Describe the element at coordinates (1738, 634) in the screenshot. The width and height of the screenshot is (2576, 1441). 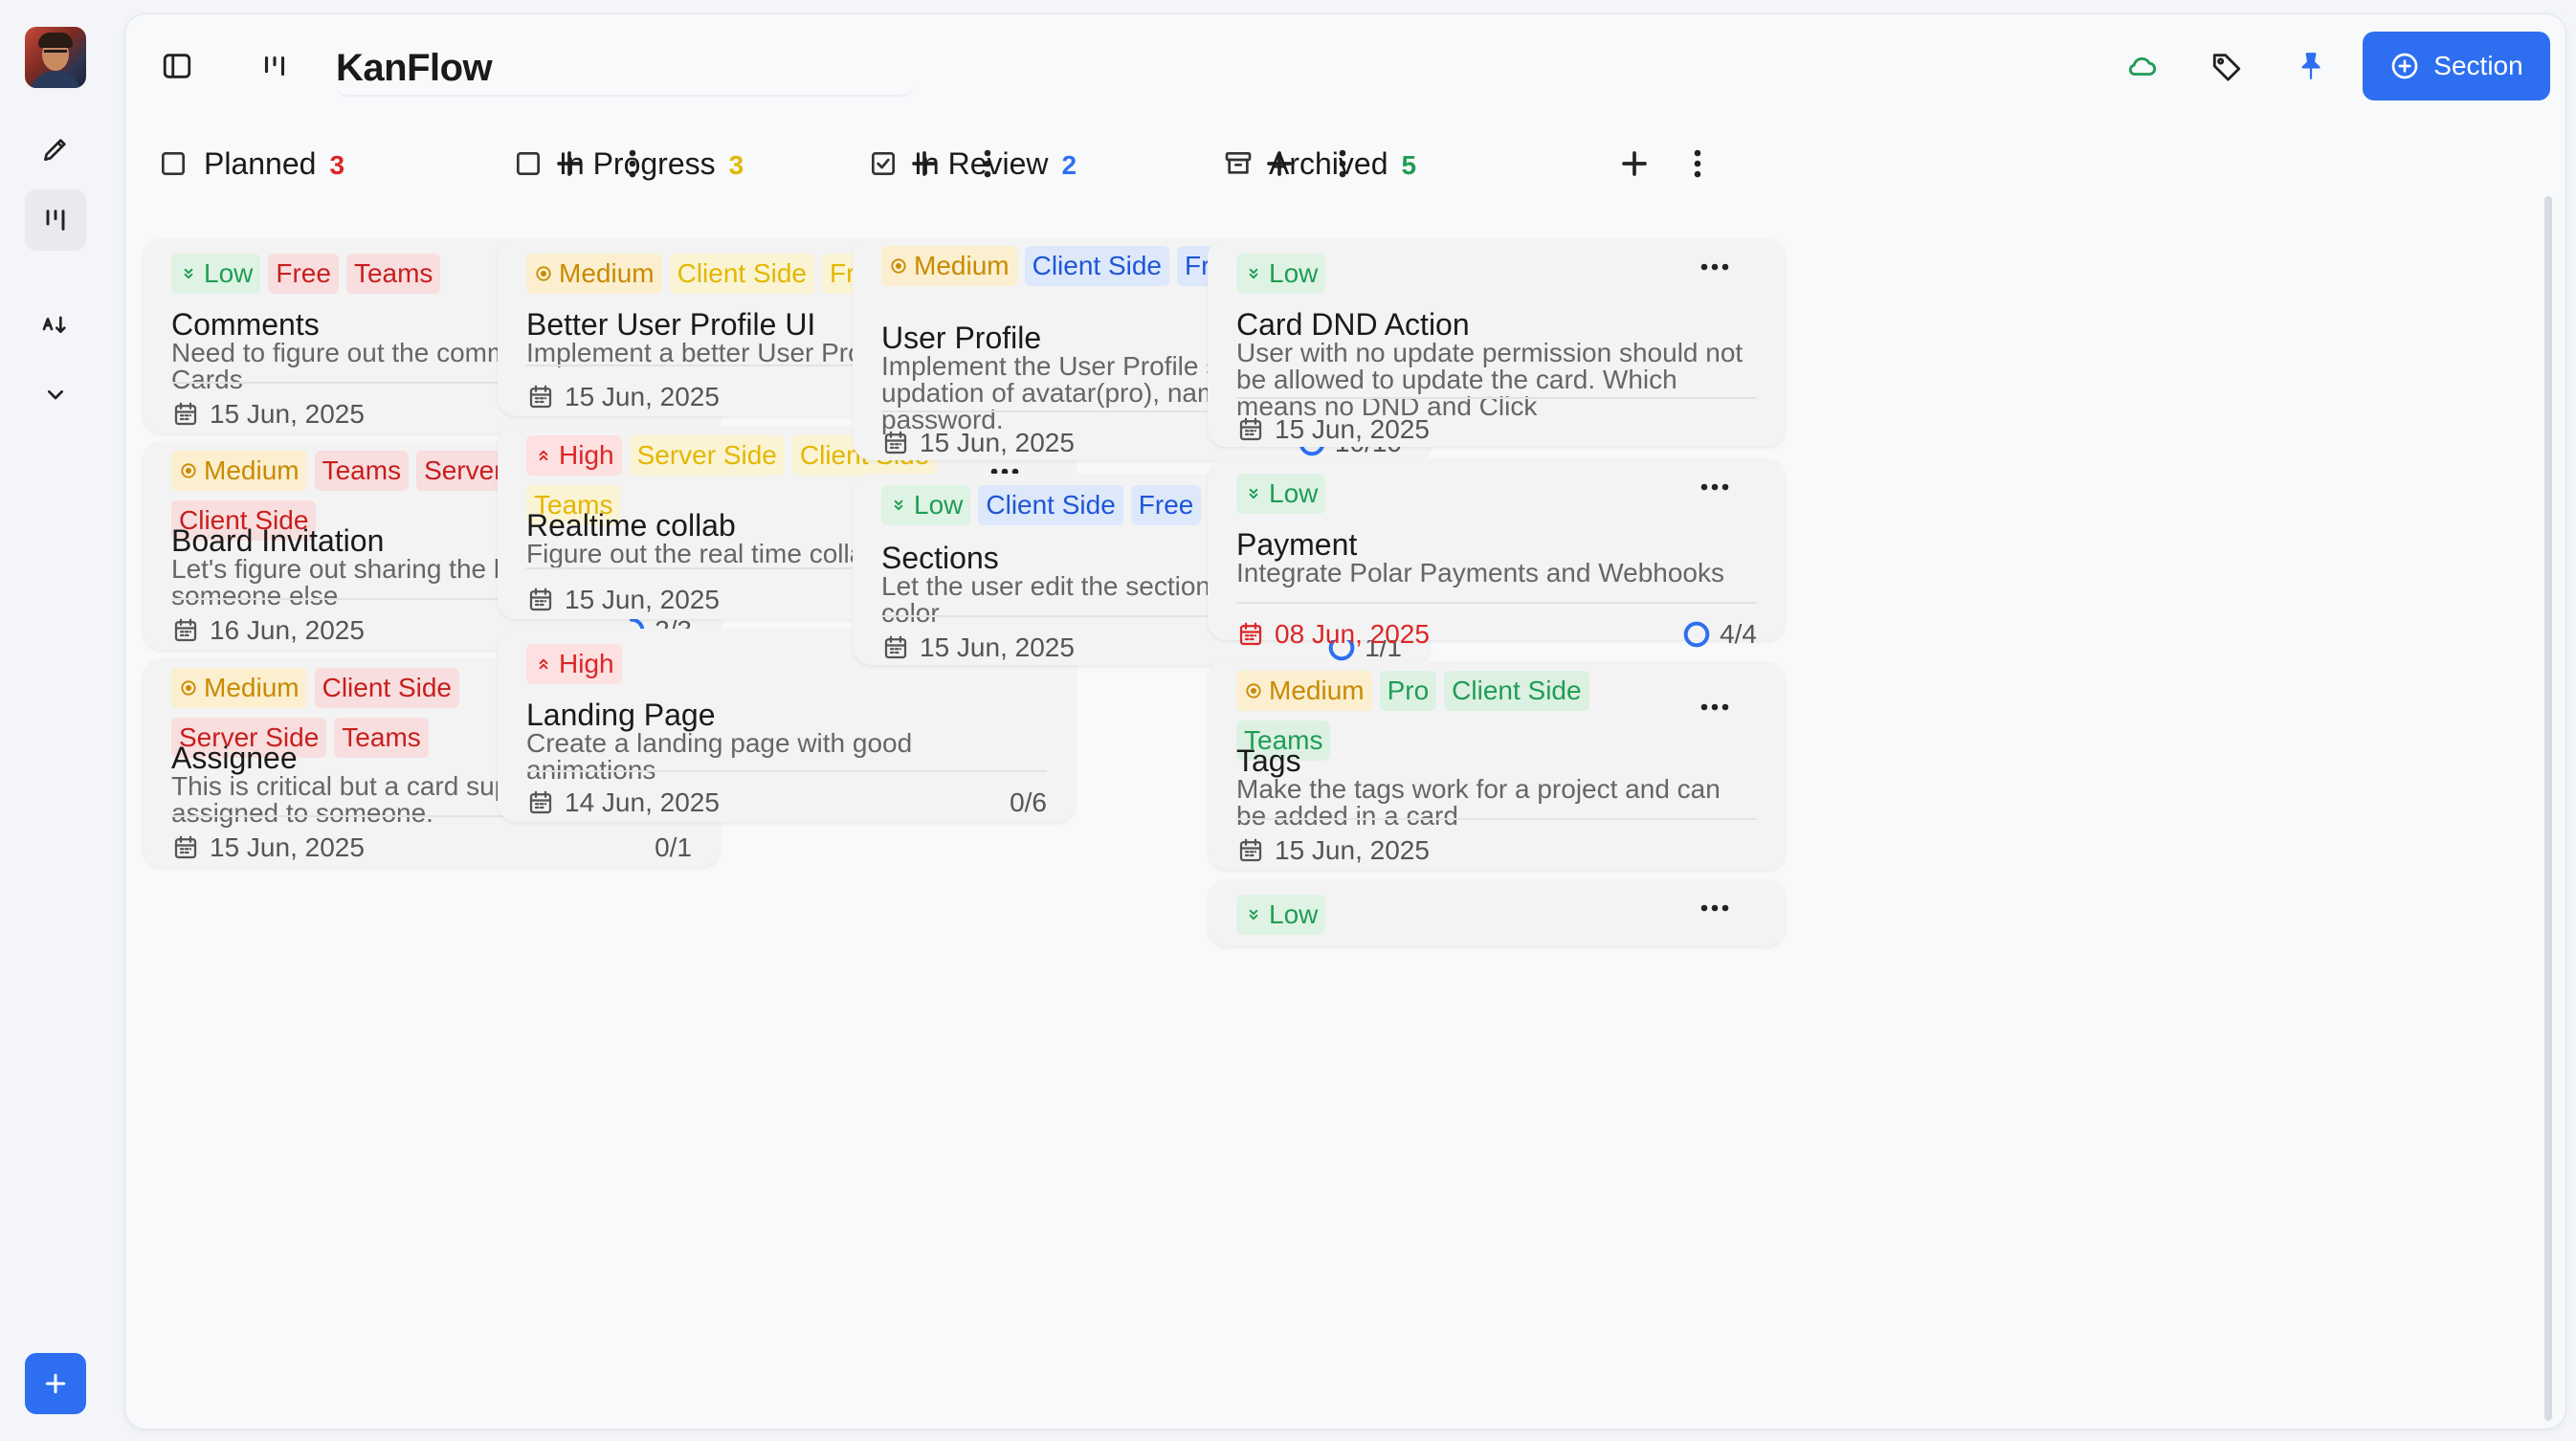
I see `subtask-count: 4/4` at that location.